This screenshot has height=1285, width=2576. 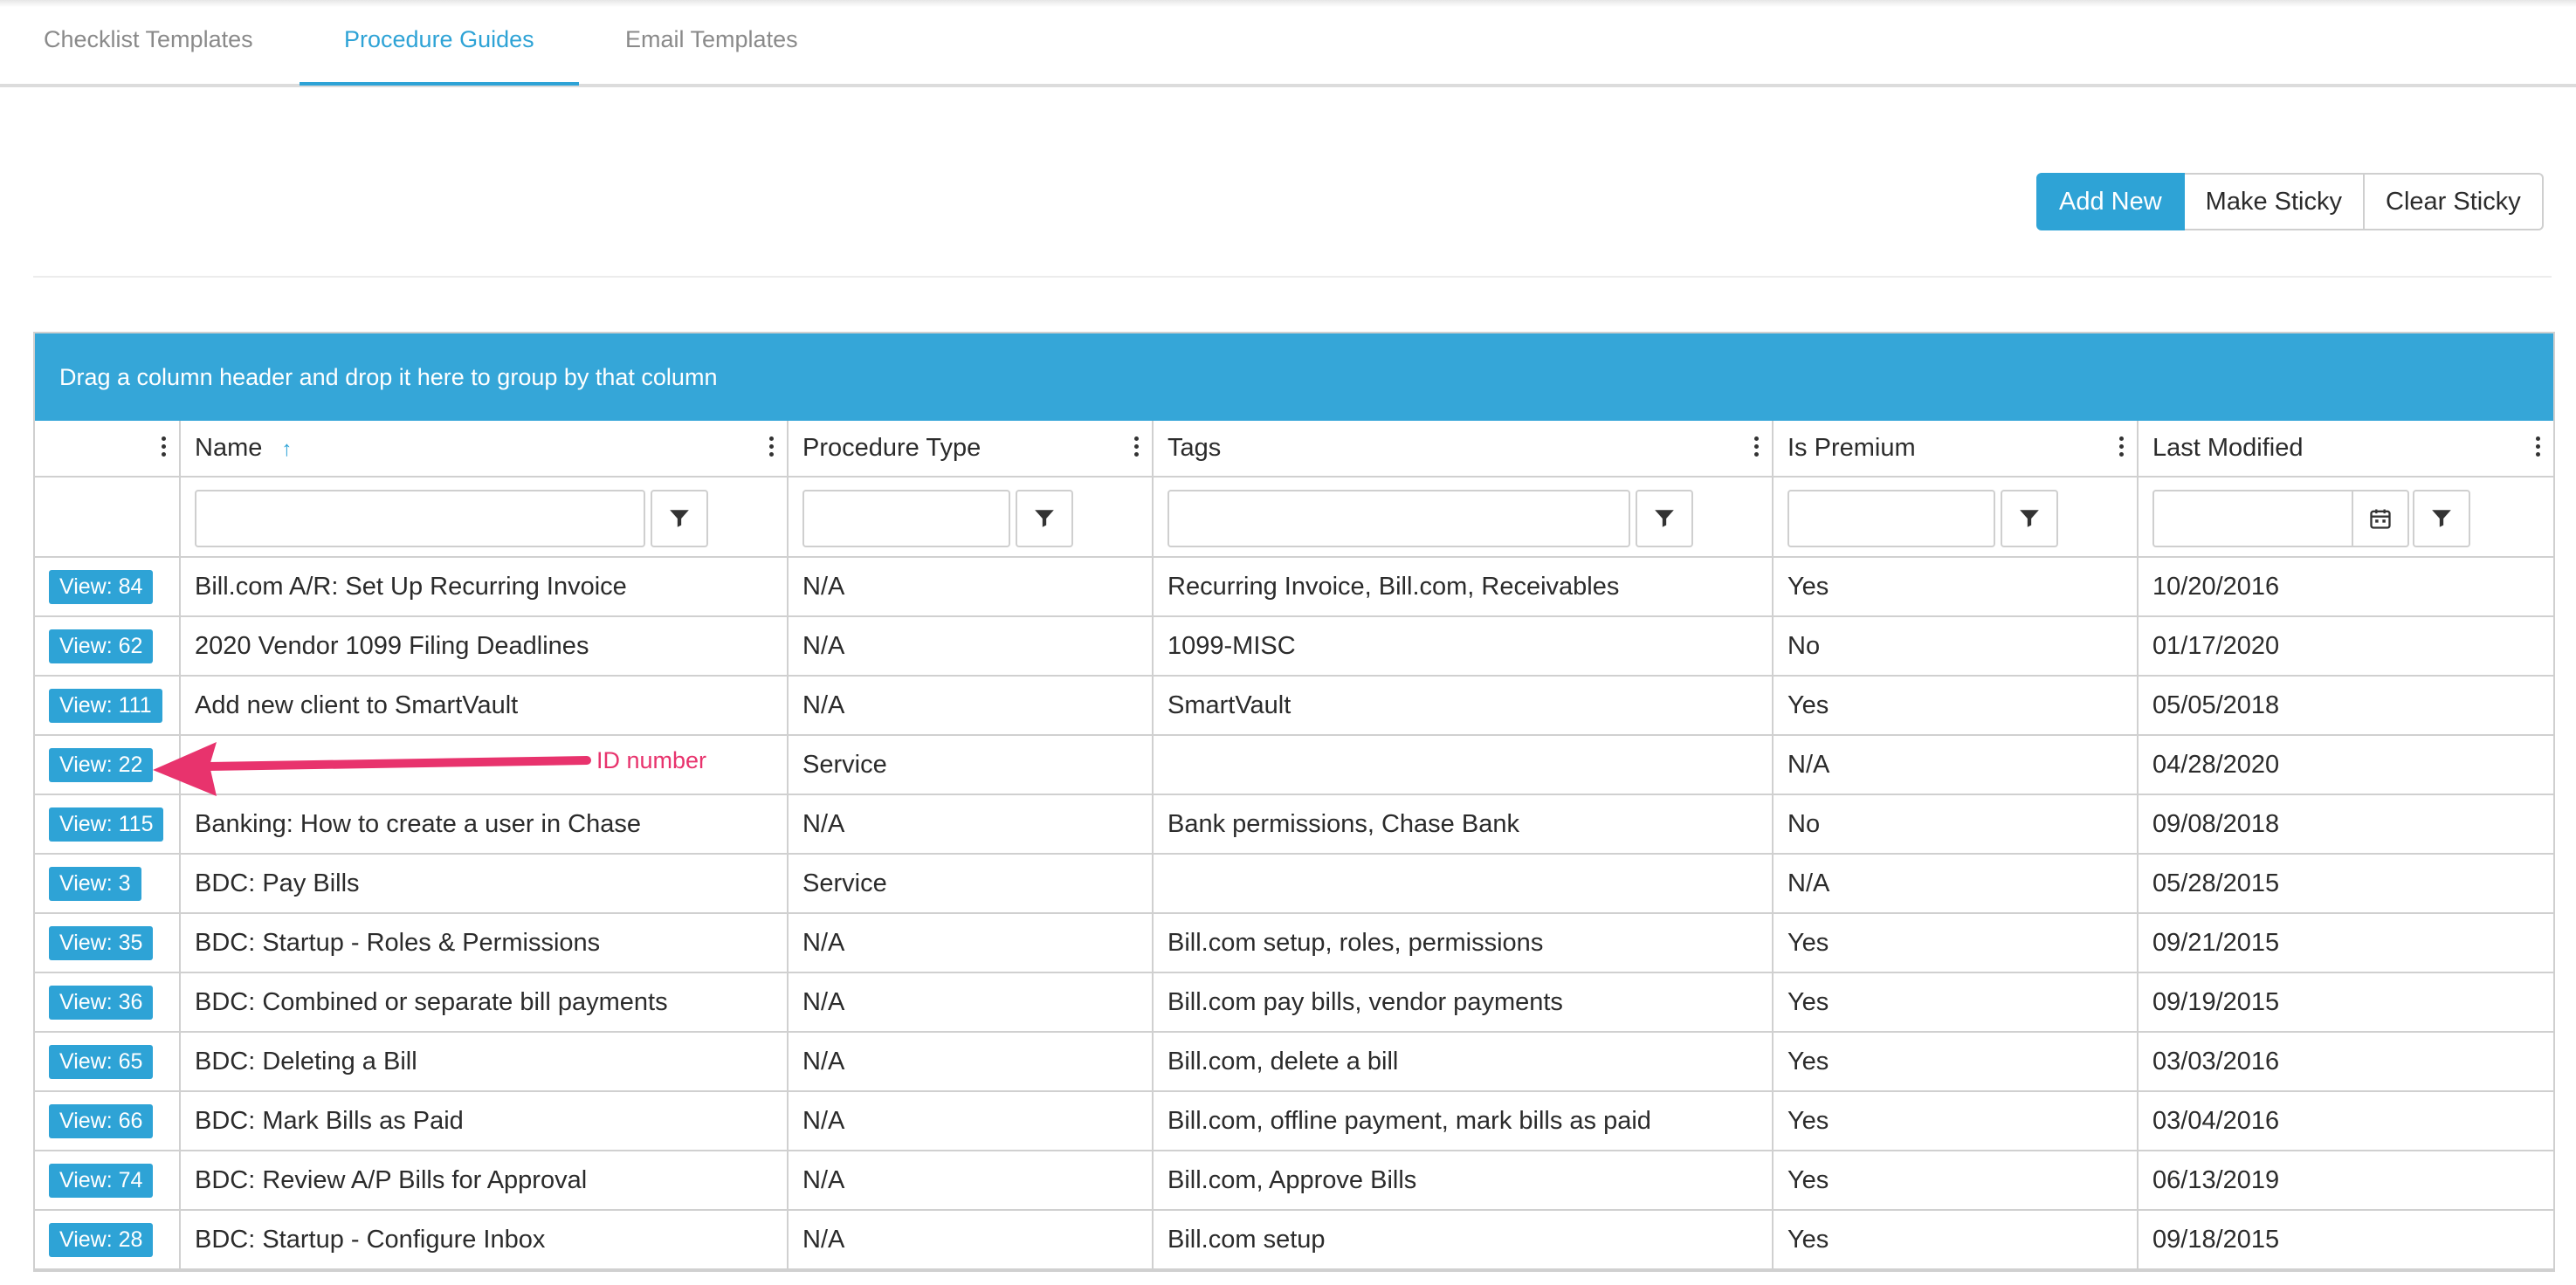 I want to click on annotation-arrow, so click(x=372, y=769).